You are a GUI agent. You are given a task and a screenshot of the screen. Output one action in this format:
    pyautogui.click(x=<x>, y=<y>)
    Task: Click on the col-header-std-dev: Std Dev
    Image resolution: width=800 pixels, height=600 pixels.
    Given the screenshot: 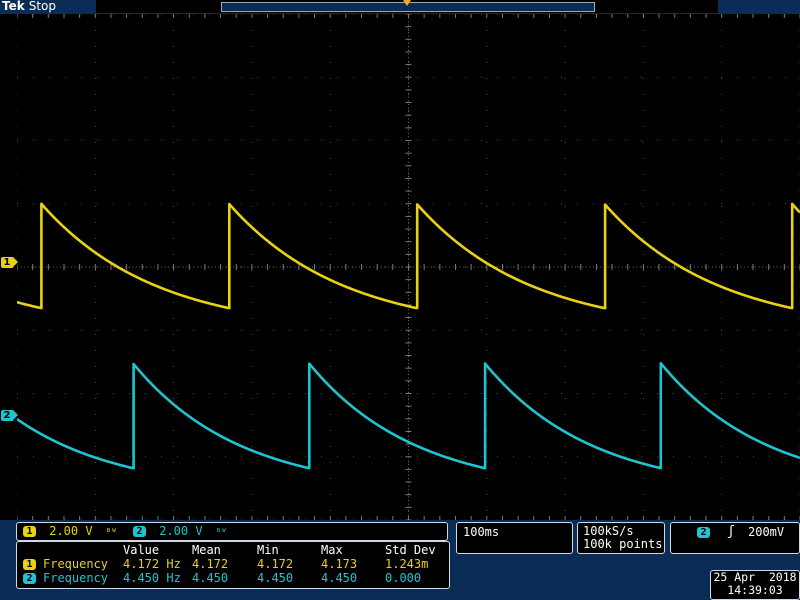 What is the action you would take?
    pyautogui.click(x=410, y=550)
    